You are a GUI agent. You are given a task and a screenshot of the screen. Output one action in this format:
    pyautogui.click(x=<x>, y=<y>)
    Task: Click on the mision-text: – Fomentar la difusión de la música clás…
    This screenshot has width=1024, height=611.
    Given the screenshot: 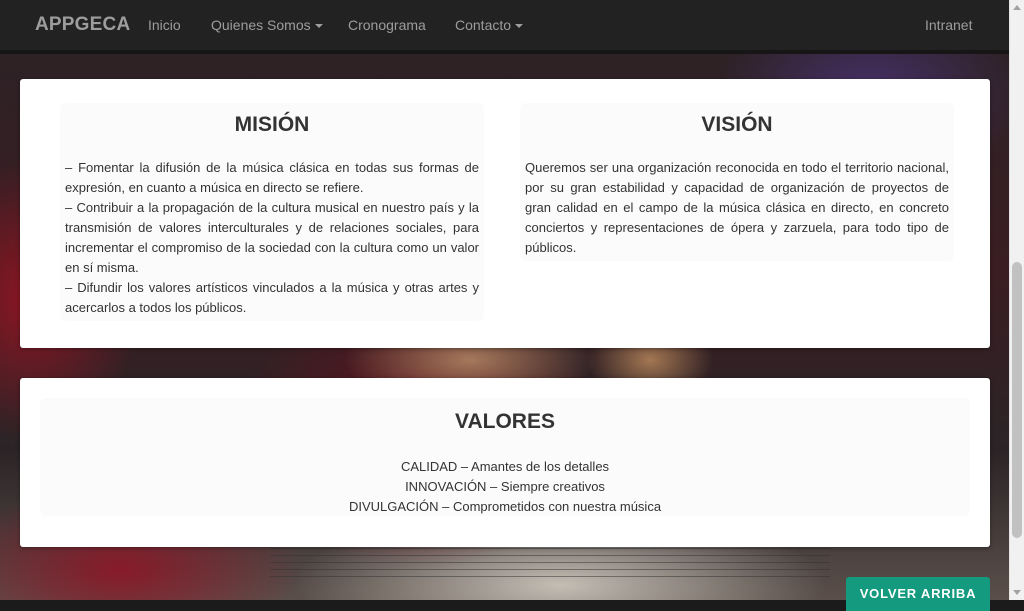 What is the action you would take?
    pyautogui.click(x=272, y=238)
    